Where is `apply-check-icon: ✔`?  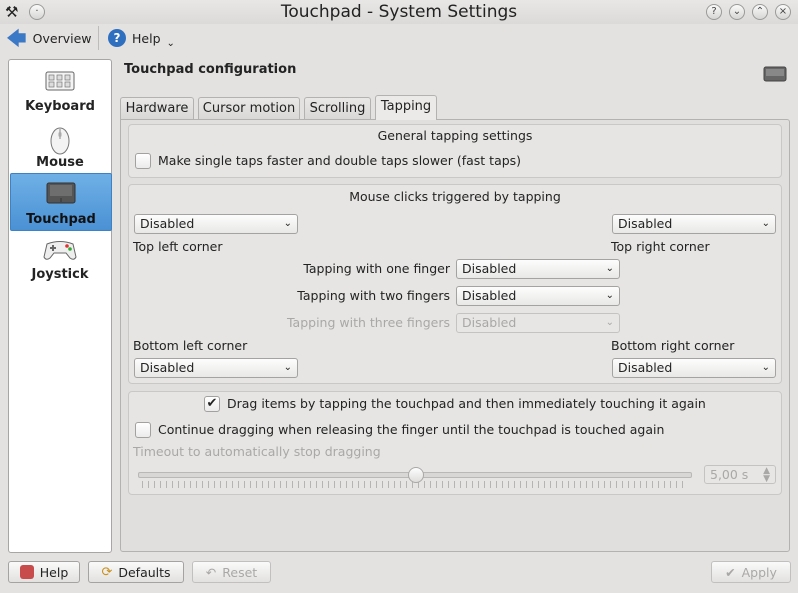 apply-check-icon: ✔ is located at coordinates (730, 572).